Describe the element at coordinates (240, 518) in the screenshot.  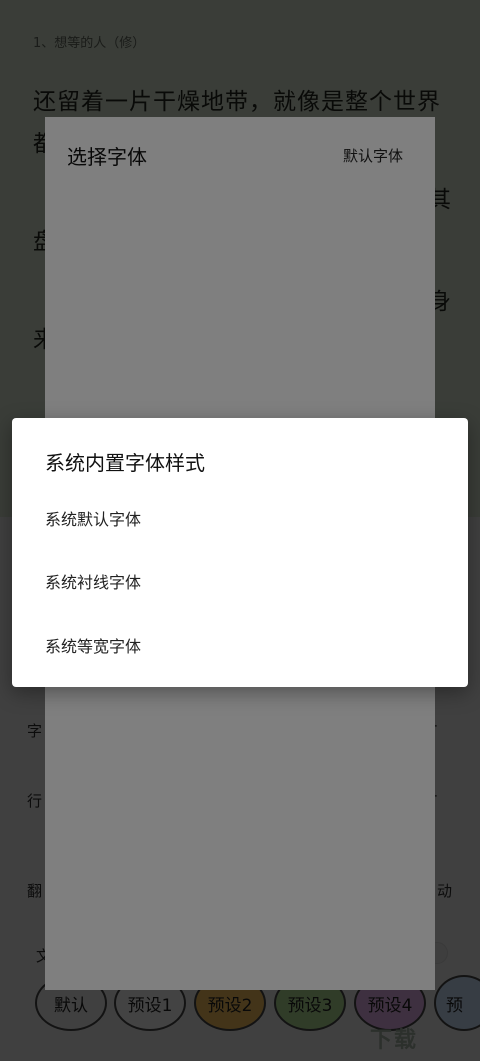
I see `option-system-default-font: 系统默认字体` at that location.